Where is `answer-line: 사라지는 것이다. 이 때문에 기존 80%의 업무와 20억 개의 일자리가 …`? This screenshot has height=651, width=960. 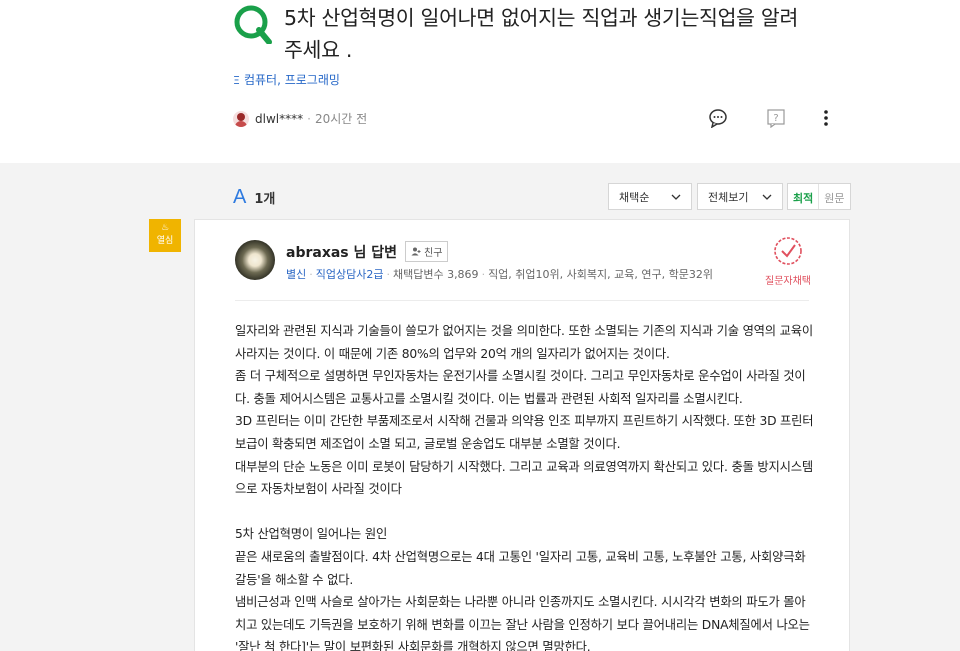
answer-line: 사라지는 것이다. 이 때문에 기존 80%의 업무와 20억 개의 일자리가 … is located at coordinates (452, 353).